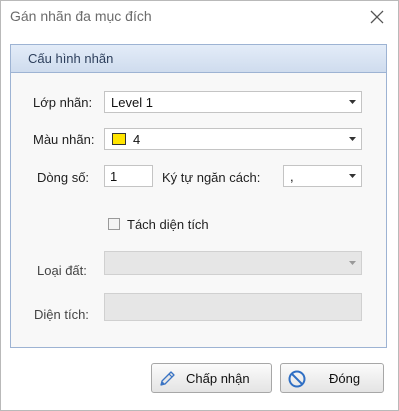 The width and height of the screenshot is (399, 411). Describe the element at coordinates (132, 102) in the screenshot. I see `layer-value: Level 1` at that location.